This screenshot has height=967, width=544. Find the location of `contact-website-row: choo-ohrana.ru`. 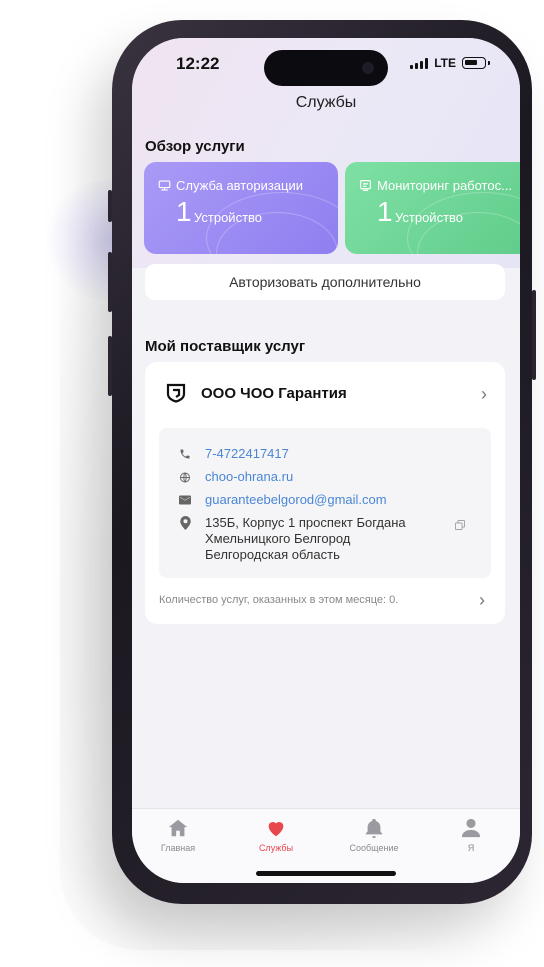

contact-website-row: choo-ohrana.ru is located at coordinates (236, 476).